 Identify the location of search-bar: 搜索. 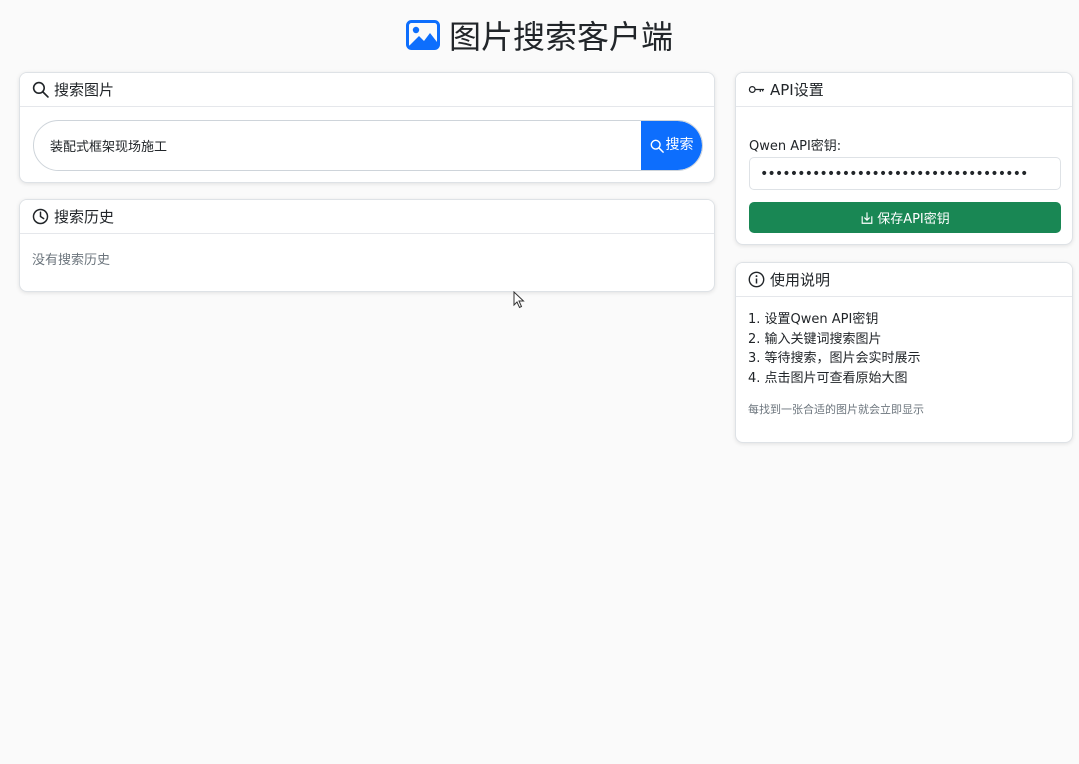
(368, 145).